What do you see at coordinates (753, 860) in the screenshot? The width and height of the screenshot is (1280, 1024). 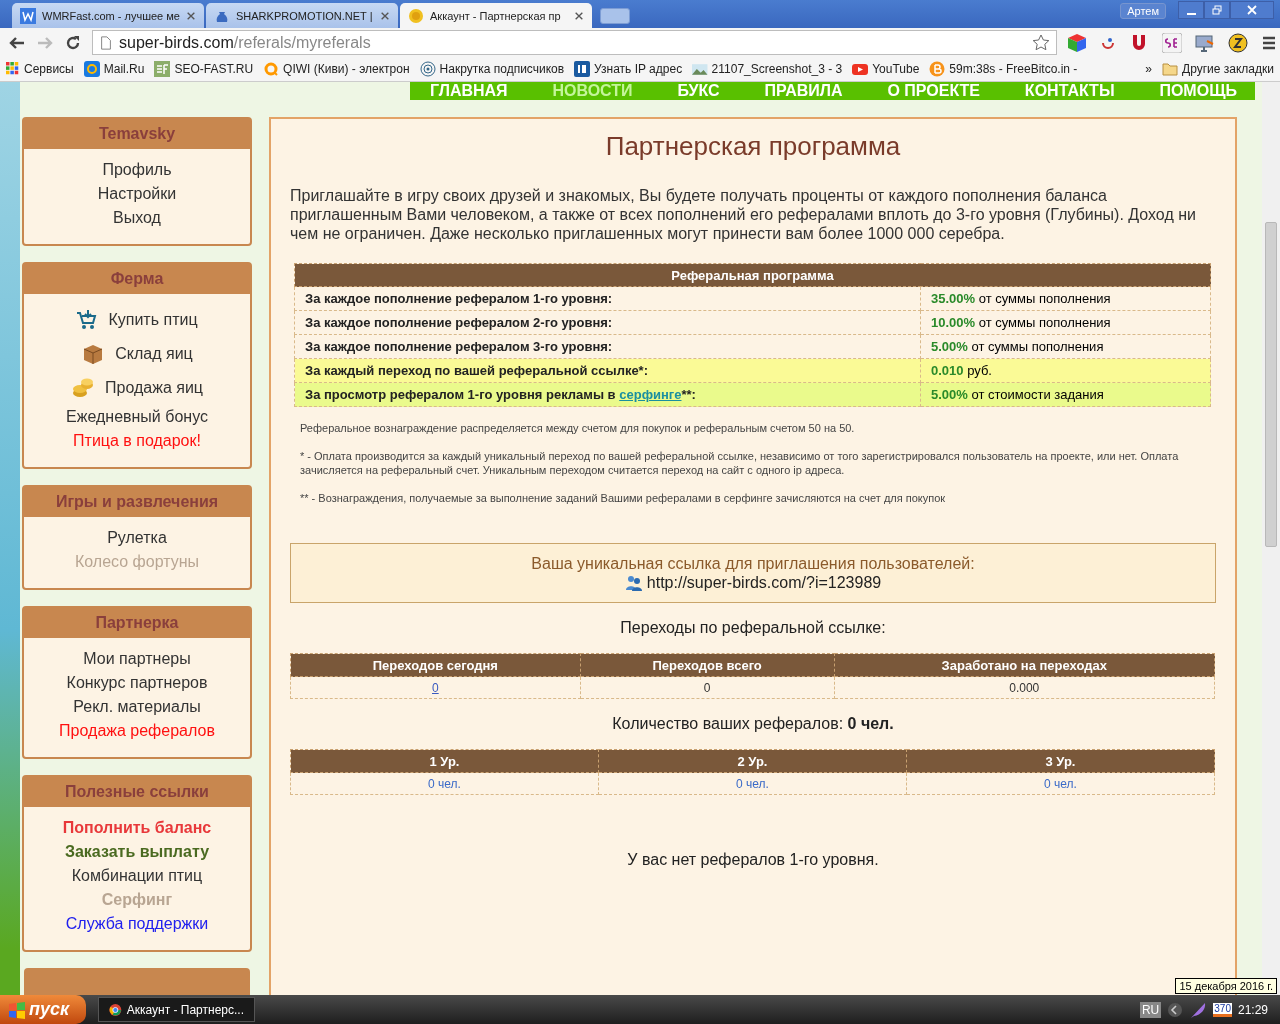 I see `empty-message: У вас нет рефералов 1-го уровня.` at bounding box center [753, 860].